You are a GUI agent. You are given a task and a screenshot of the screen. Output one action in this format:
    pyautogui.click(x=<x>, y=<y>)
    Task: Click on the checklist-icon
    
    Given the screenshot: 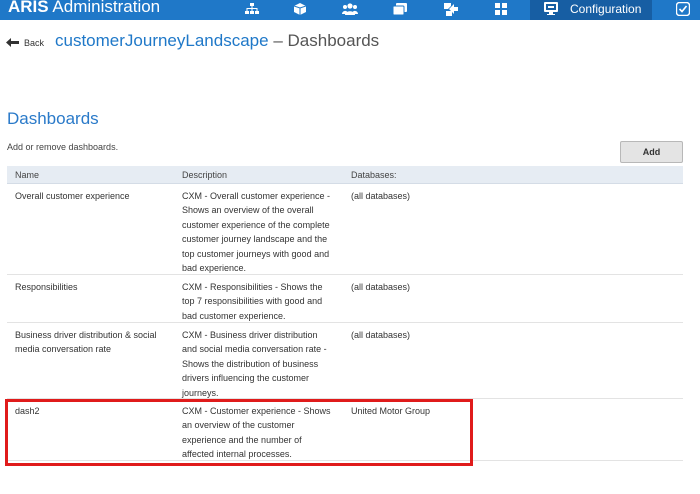 What is the action you would take?
    pyautogui.click(x=683, y=11)
    